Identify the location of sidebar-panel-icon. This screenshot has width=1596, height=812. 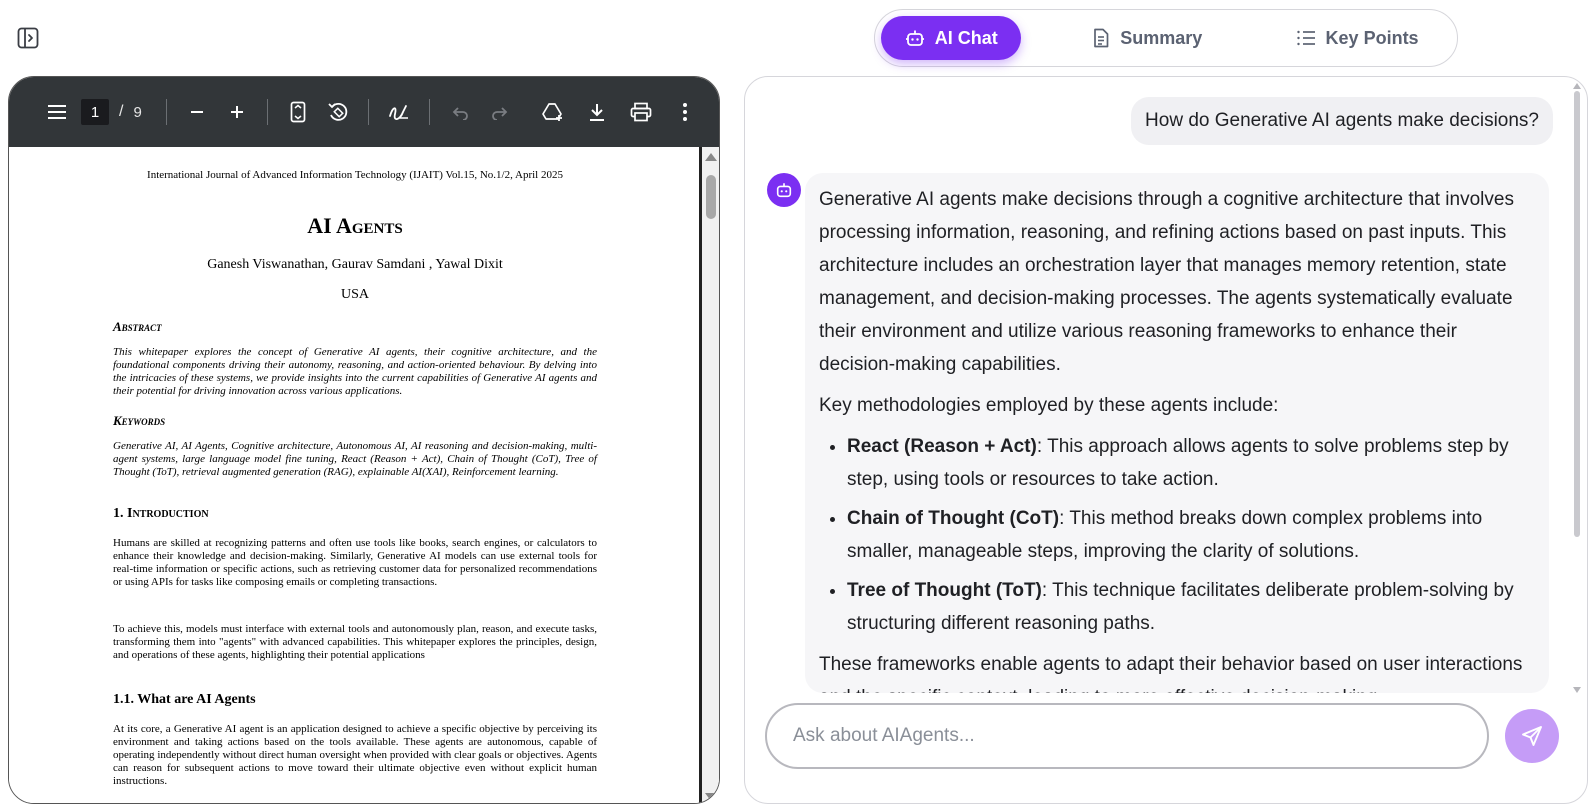
(28, 38).